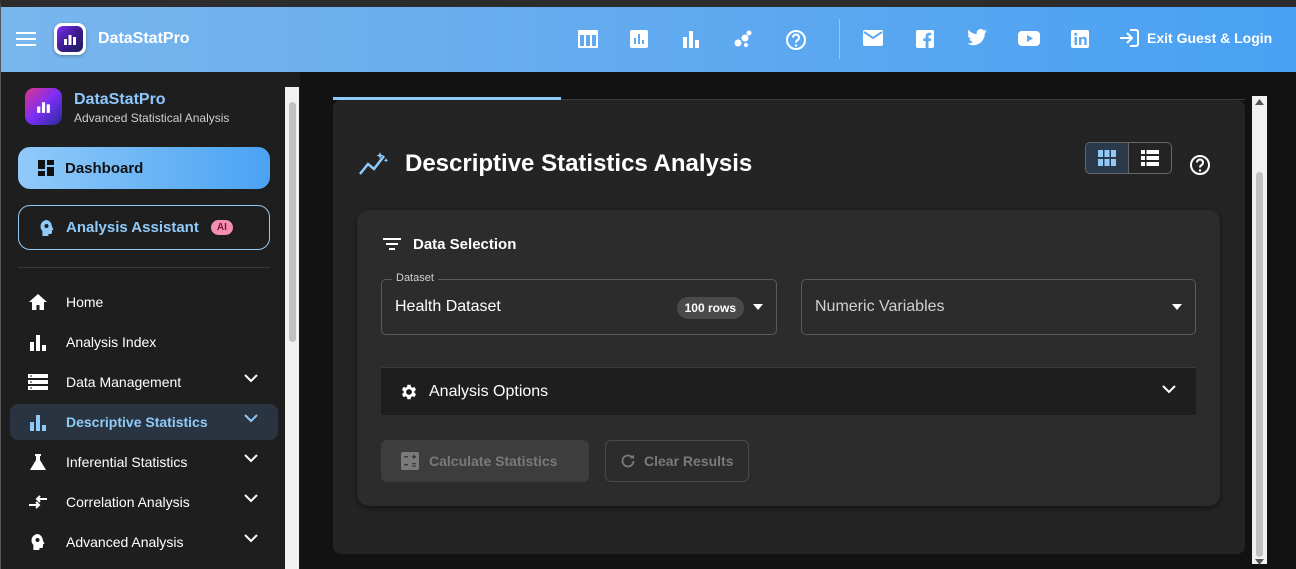 Image resolution: width=1296 pixels, height=569 pixels. Describe the element at coordinates (415, 278) in the screenshot. I see `dataset-label: Dataset` at that location.